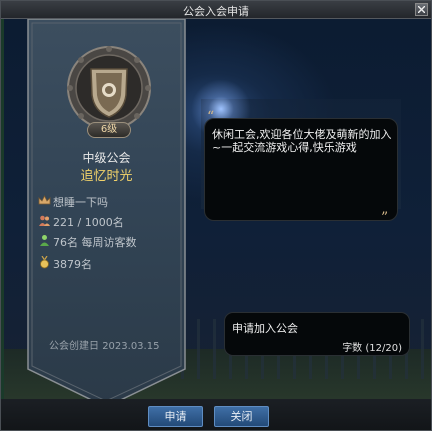  Describe the element at coordinates (80, 202) in the screenshot. I see `guild-leader: 想睡一下吗` at that location.